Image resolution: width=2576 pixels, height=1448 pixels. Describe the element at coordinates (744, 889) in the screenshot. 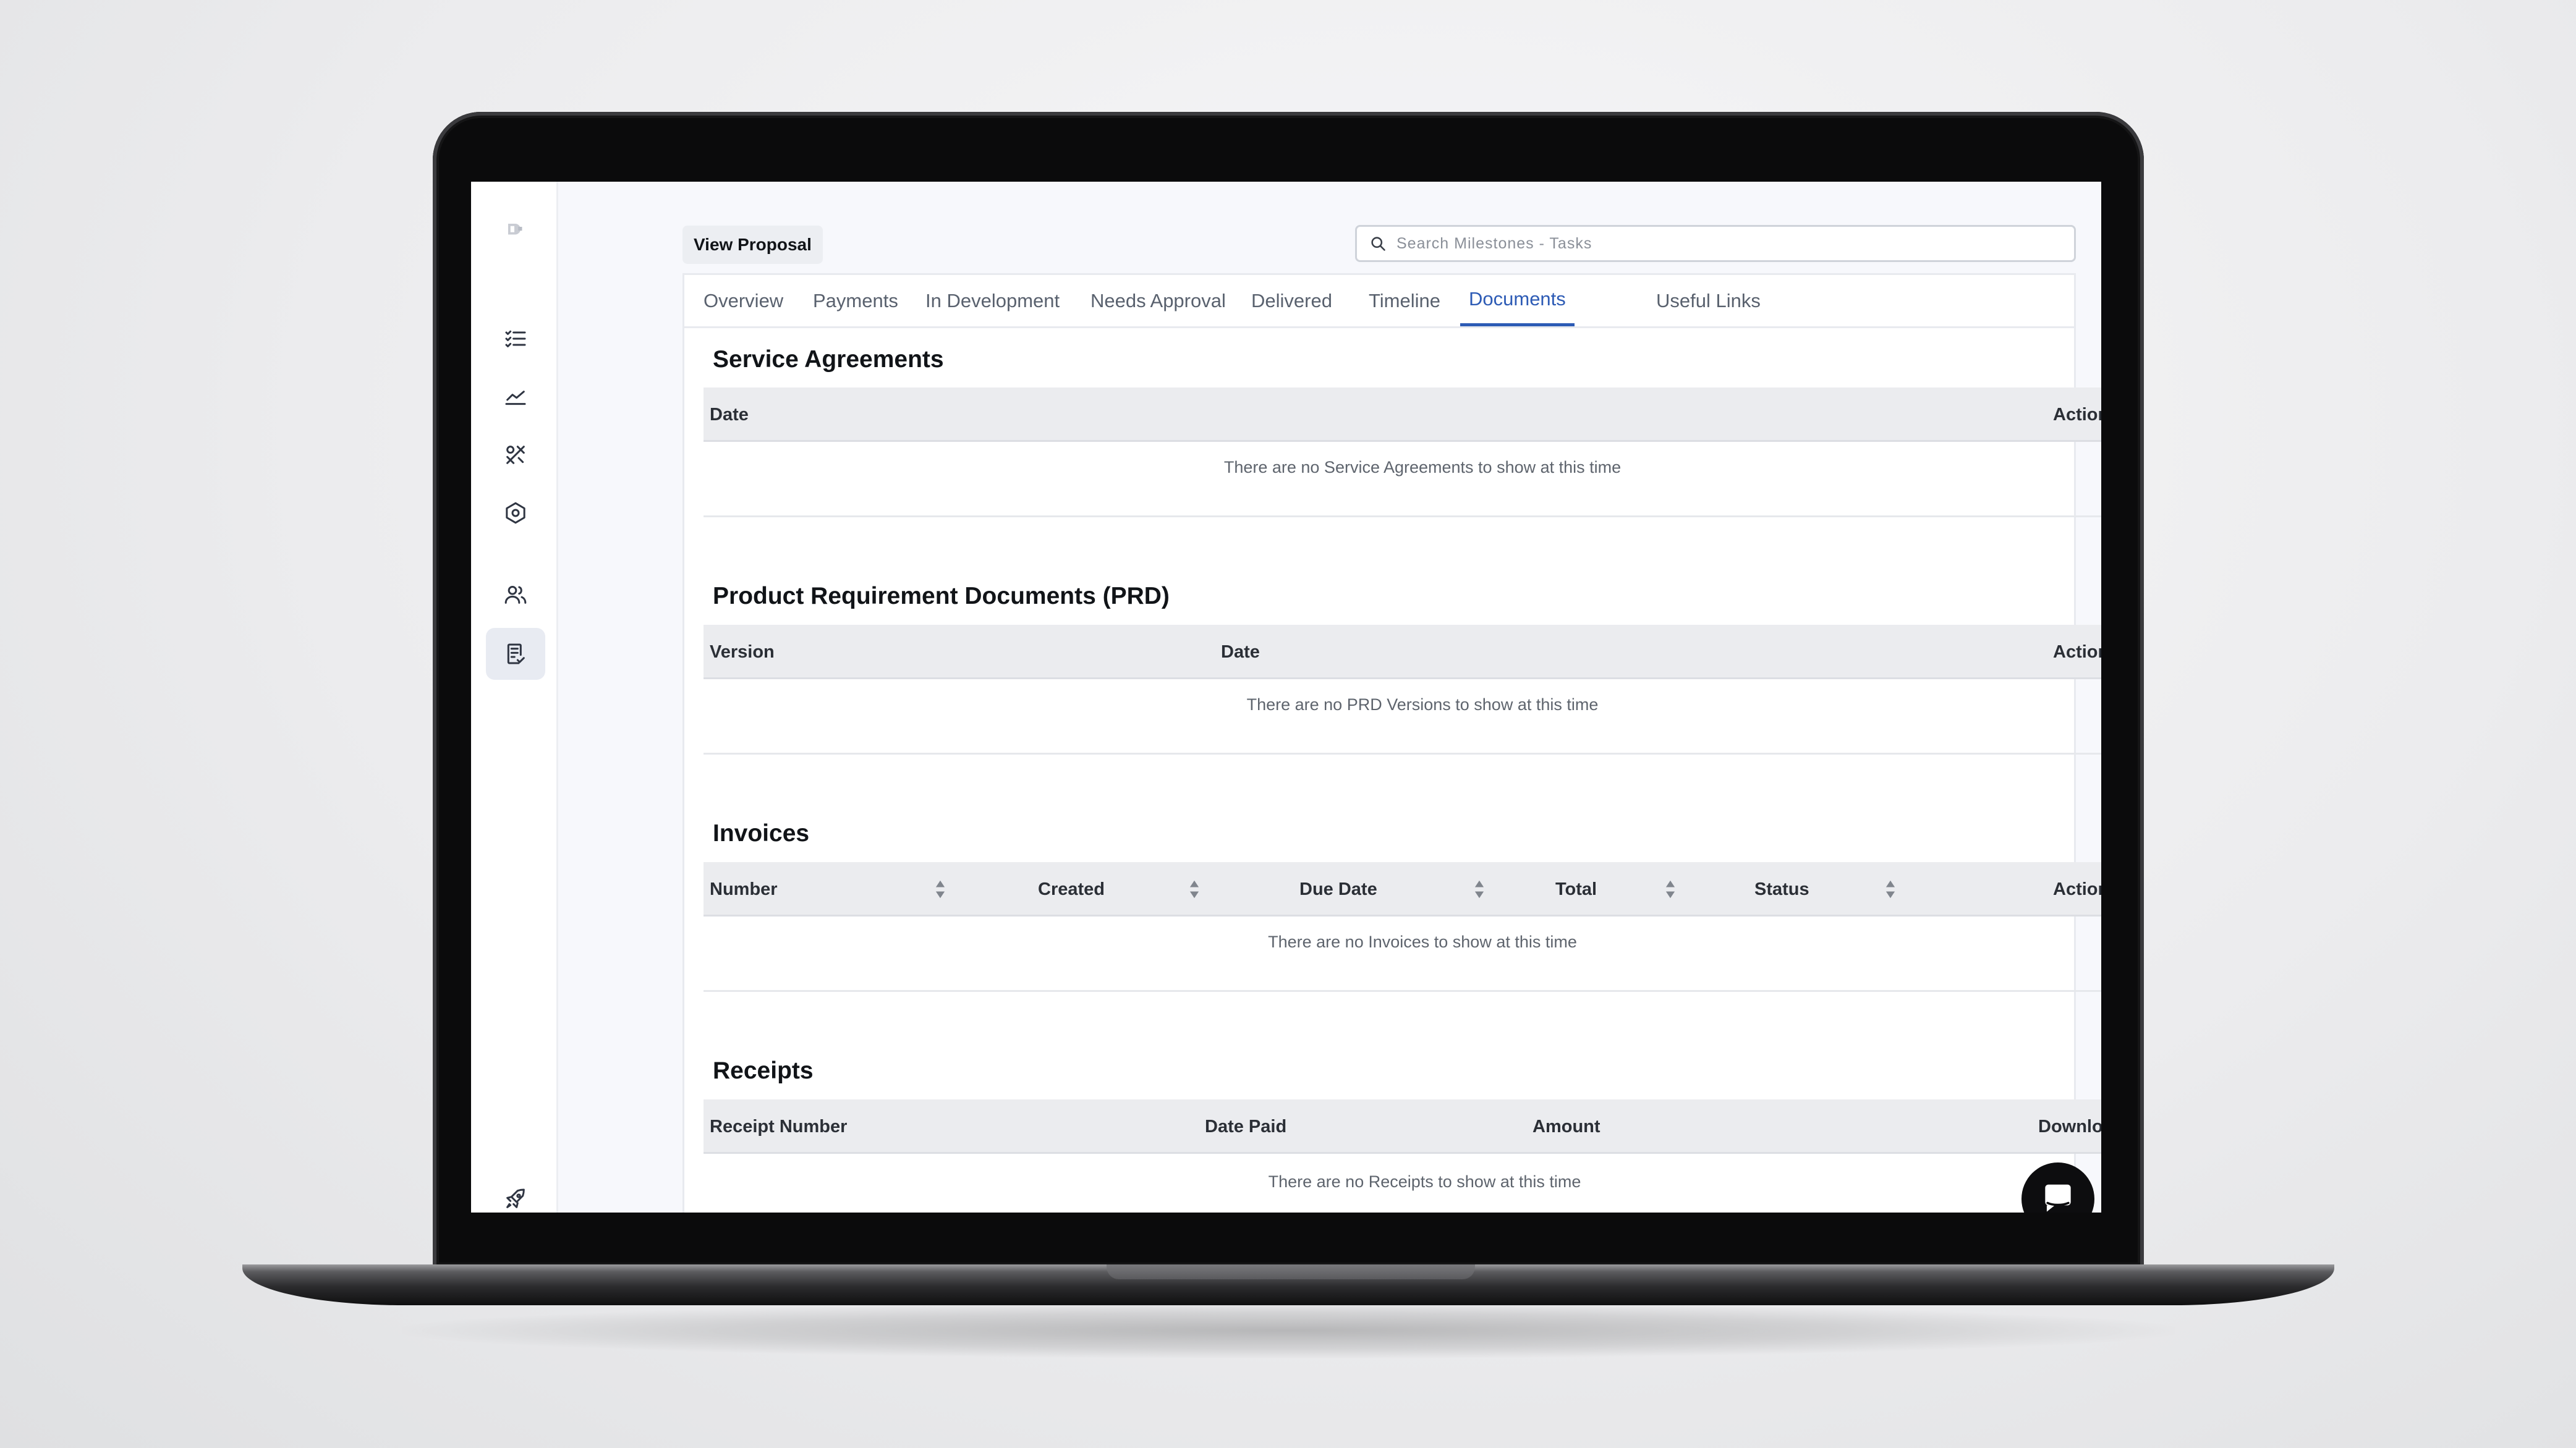

I see `column-number: Number` at that location.